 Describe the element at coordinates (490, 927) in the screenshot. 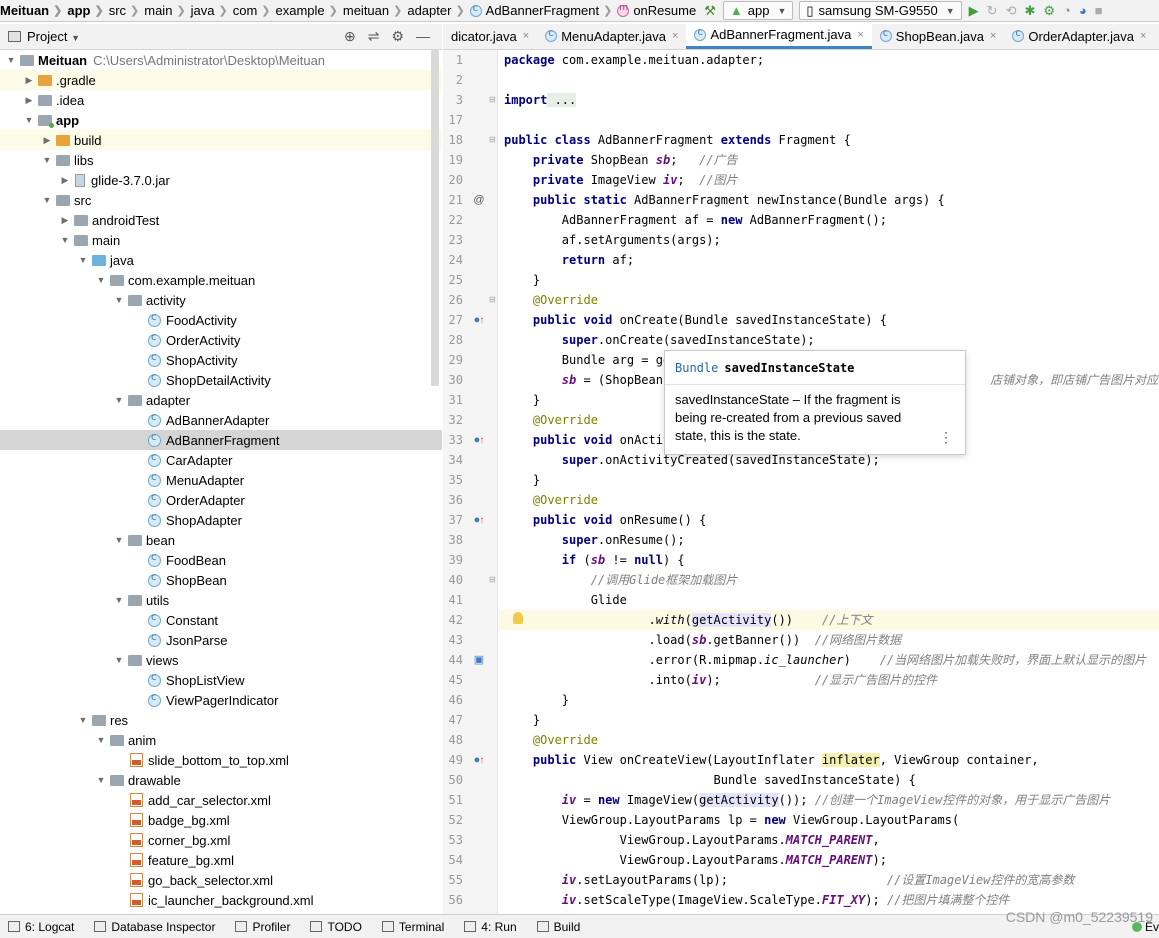

I see `run-tab: 4: Run` at that location.